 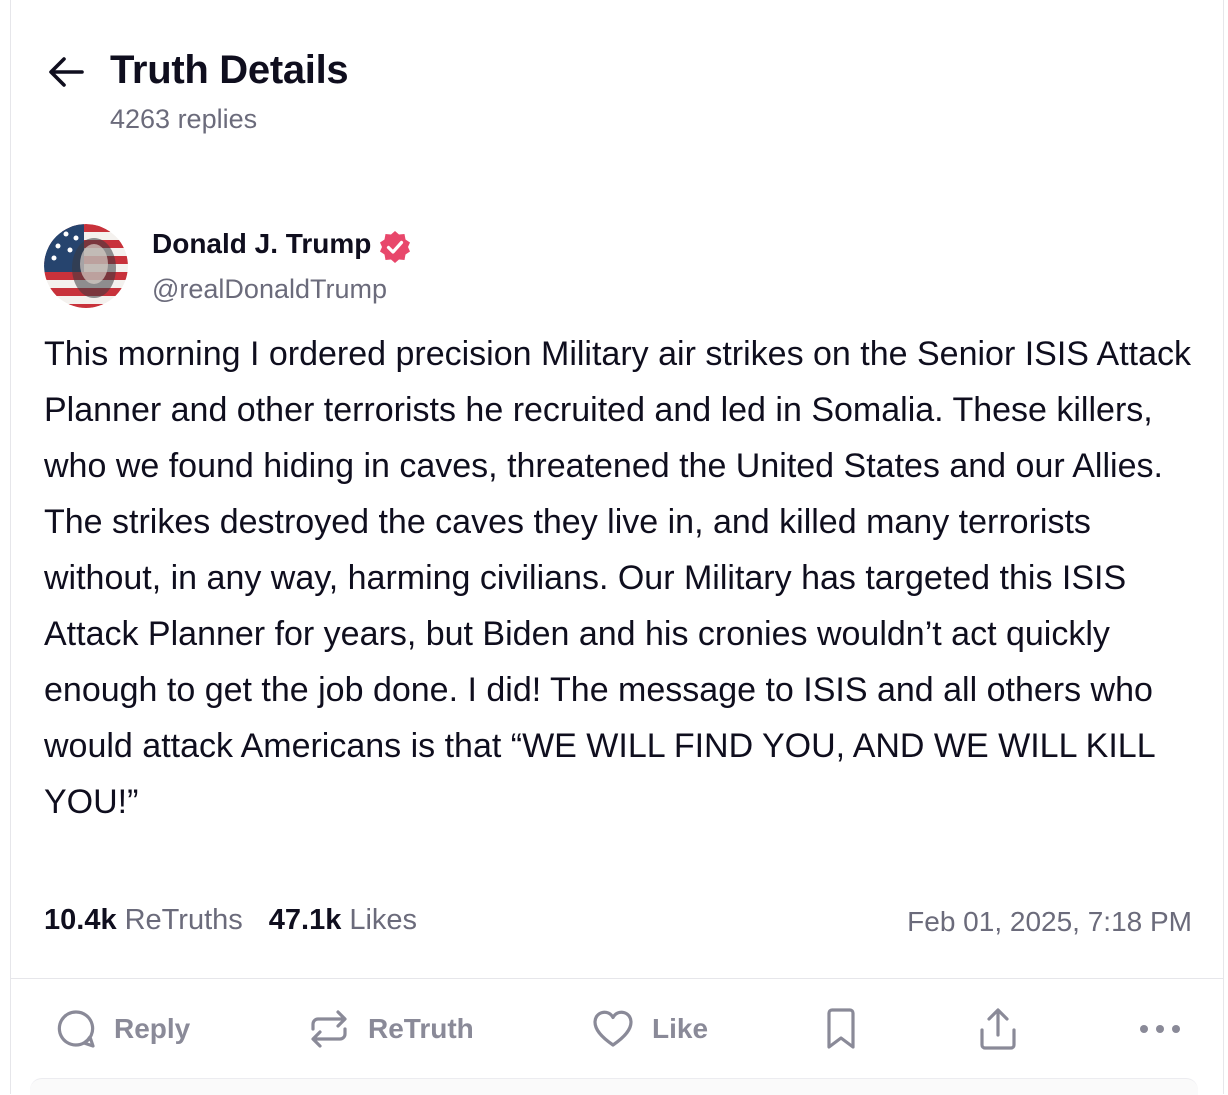 I want to click on share-button, so click(x=998, y=1029).